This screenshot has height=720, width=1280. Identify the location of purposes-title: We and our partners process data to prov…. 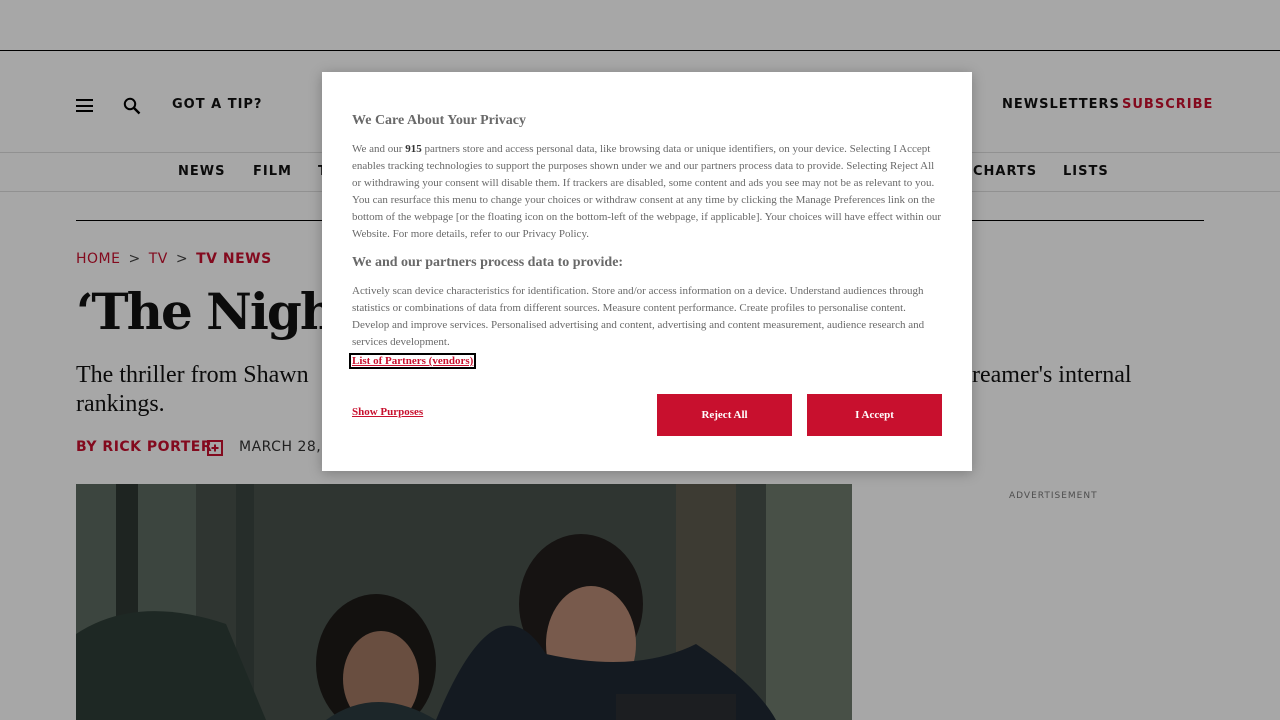
(488, 262).